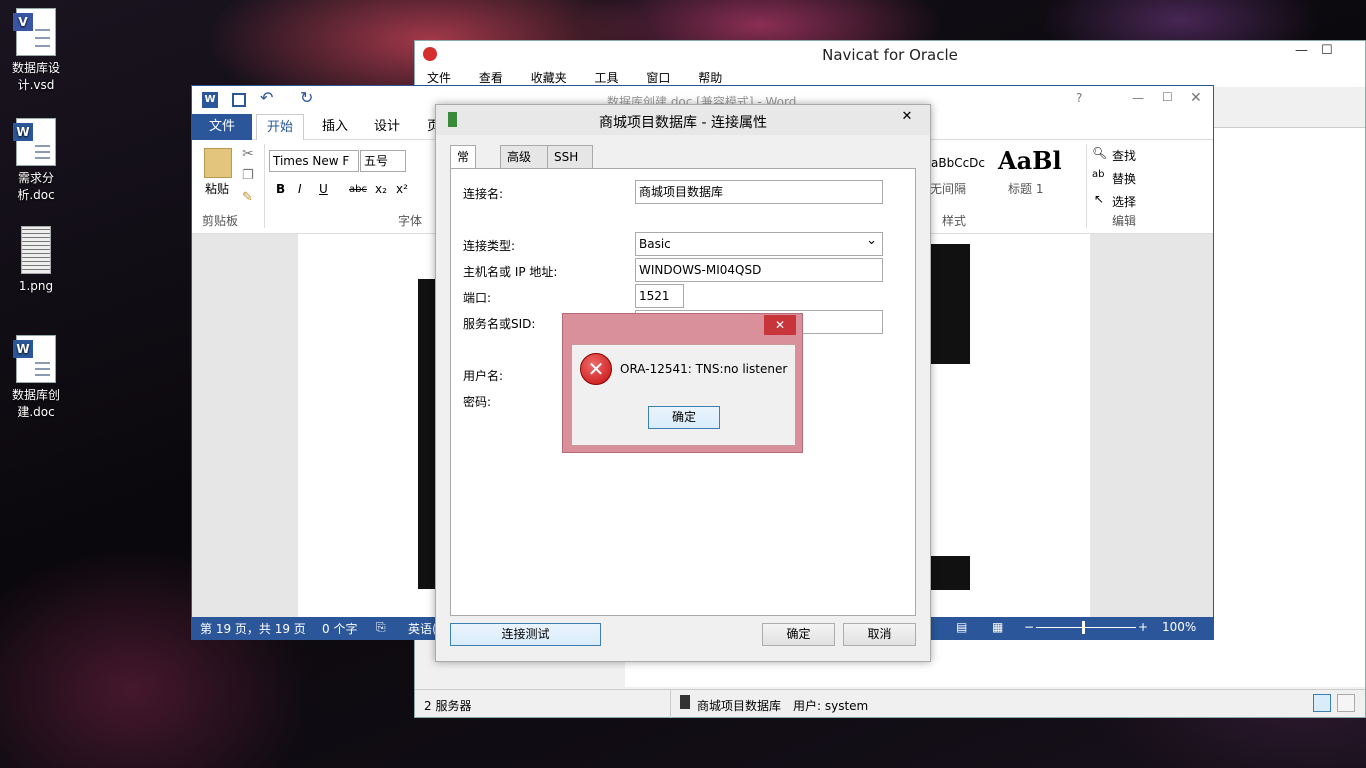 The image size is (1366, 768). I want to click on port-input: 1521, so click(659, 296).